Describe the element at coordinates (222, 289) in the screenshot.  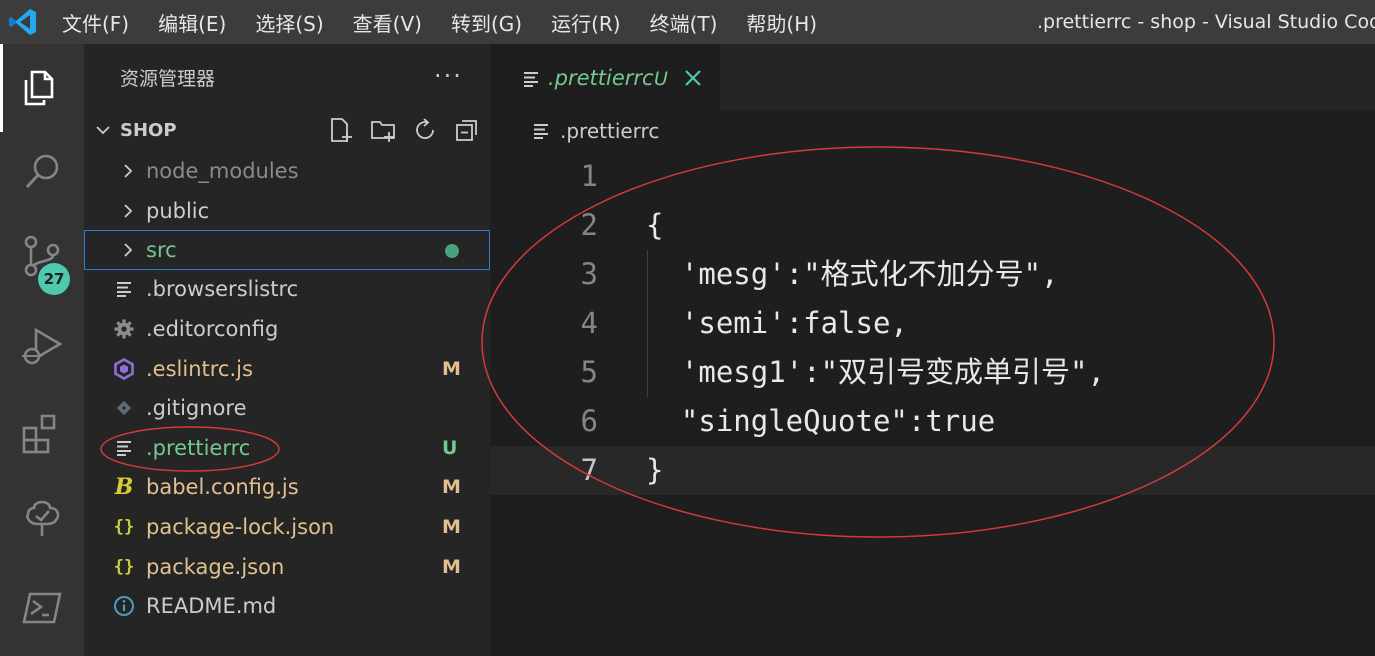
I see `file-name: .browserslistrc` at that location.